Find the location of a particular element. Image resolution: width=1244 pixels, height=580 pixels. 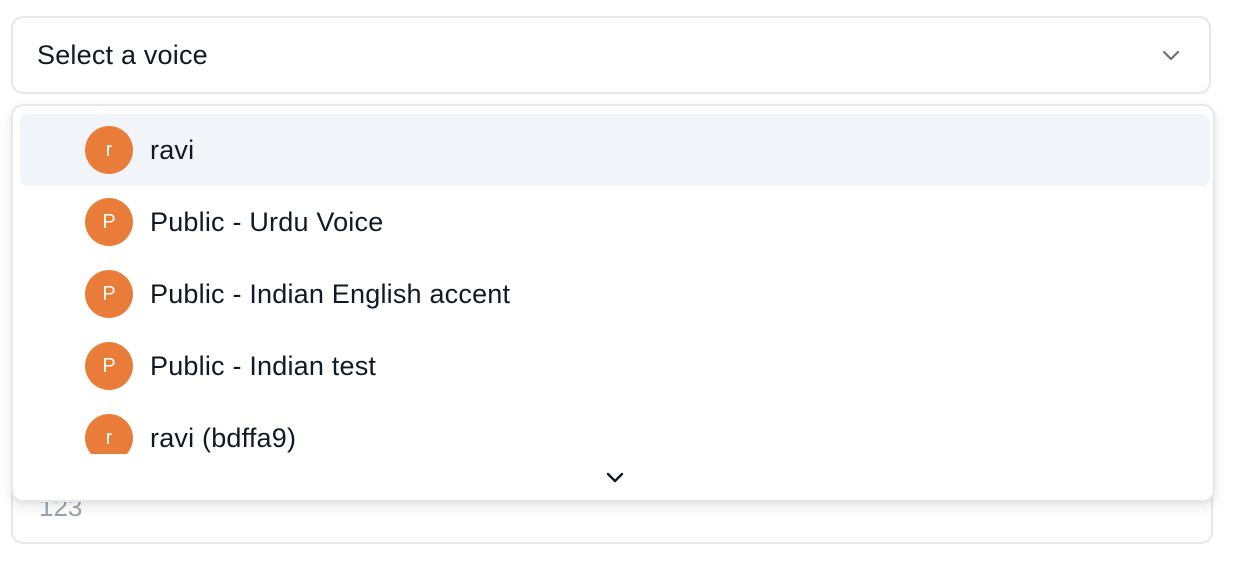

voice-option-public-indian-english: P Public - Indian English accent is located at coordinates (615, 294).